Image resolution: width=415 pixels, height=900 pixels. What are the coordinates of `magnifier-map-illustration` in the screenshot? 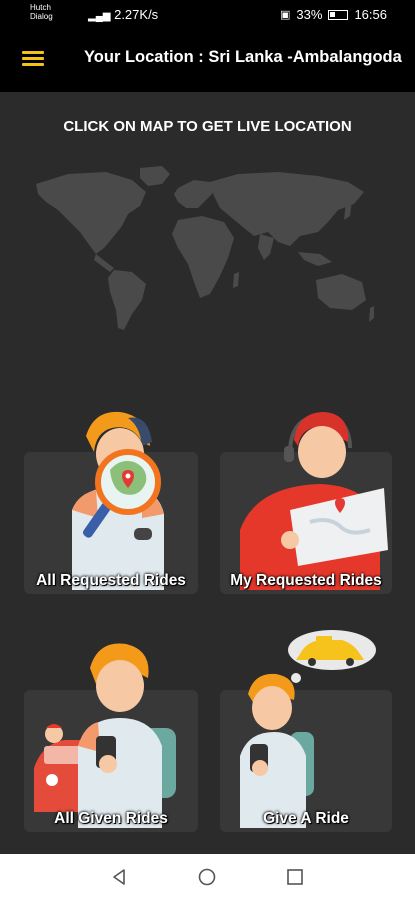 It's located at (118, 500).